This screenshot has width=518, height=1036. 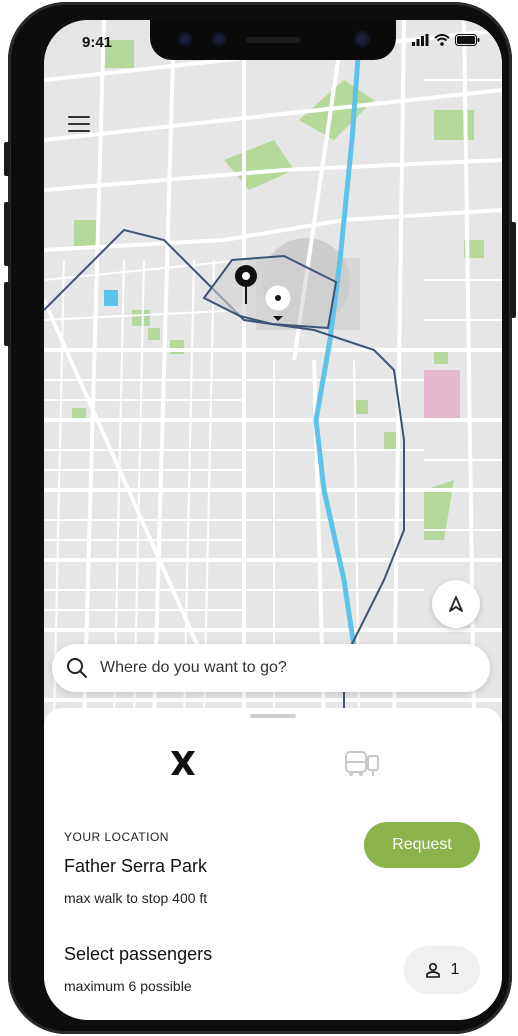 I want to click on location-name: Father Serra Park, so click(x=136, y=866).